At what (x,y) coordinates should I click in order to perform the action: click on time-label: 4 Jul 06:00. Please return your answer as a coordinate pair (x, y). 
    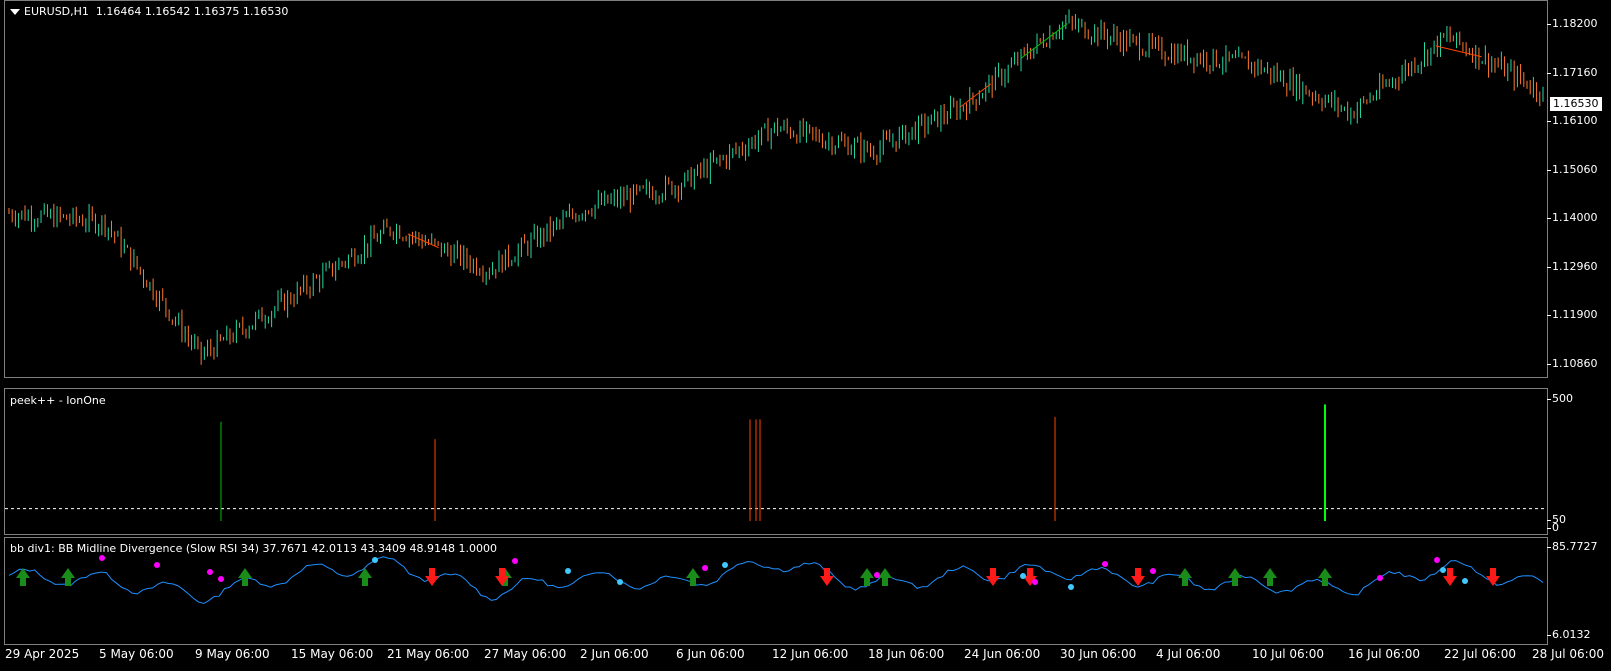
    Looking at the image, I should click on (1188, 654).